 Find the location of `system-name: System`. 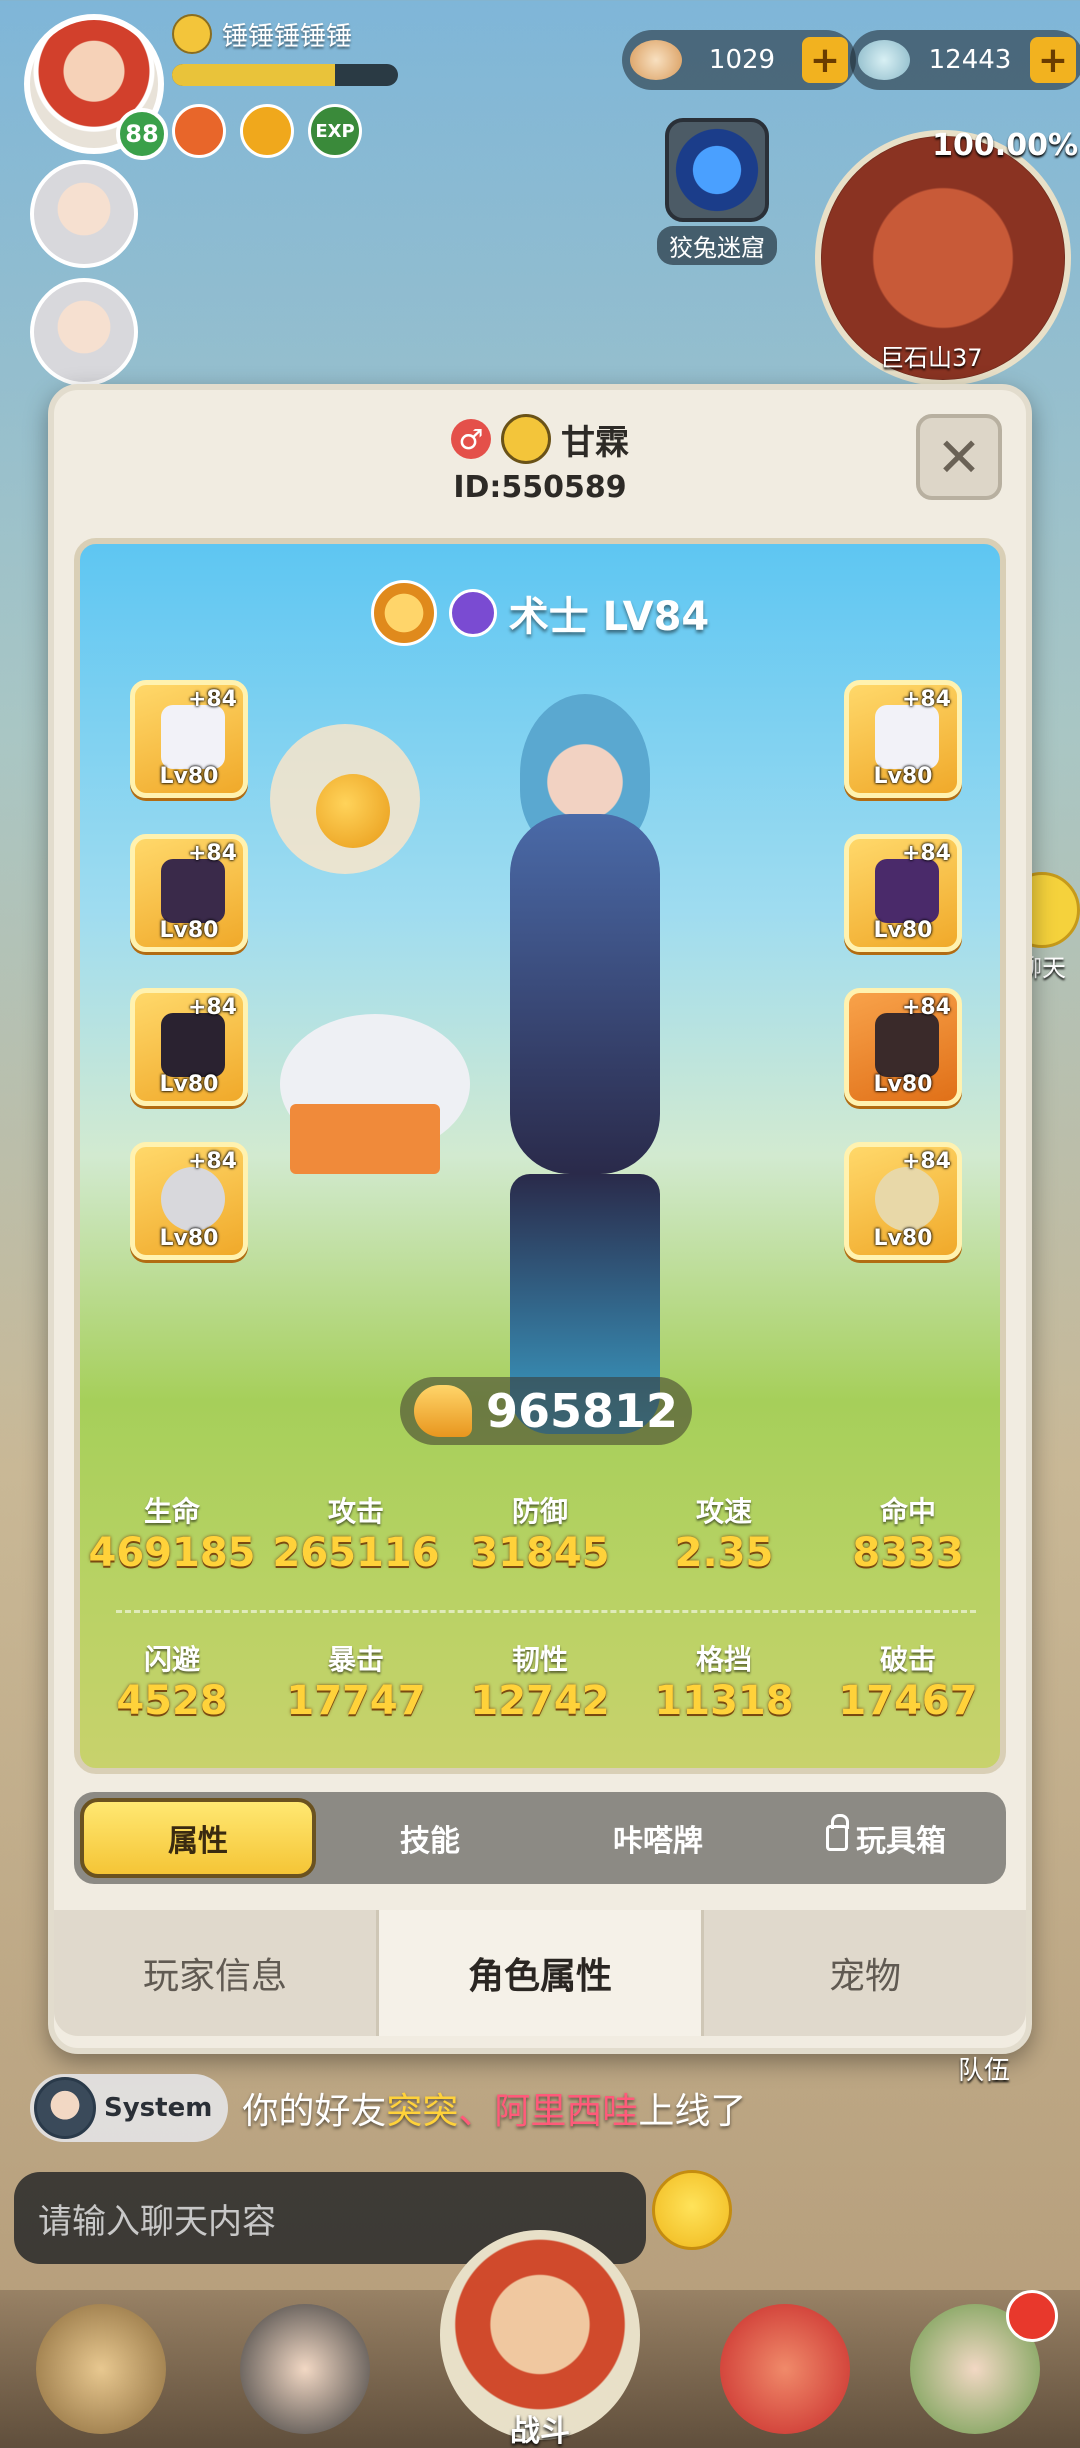

system-name: System is located at coordinates (158, 2108).